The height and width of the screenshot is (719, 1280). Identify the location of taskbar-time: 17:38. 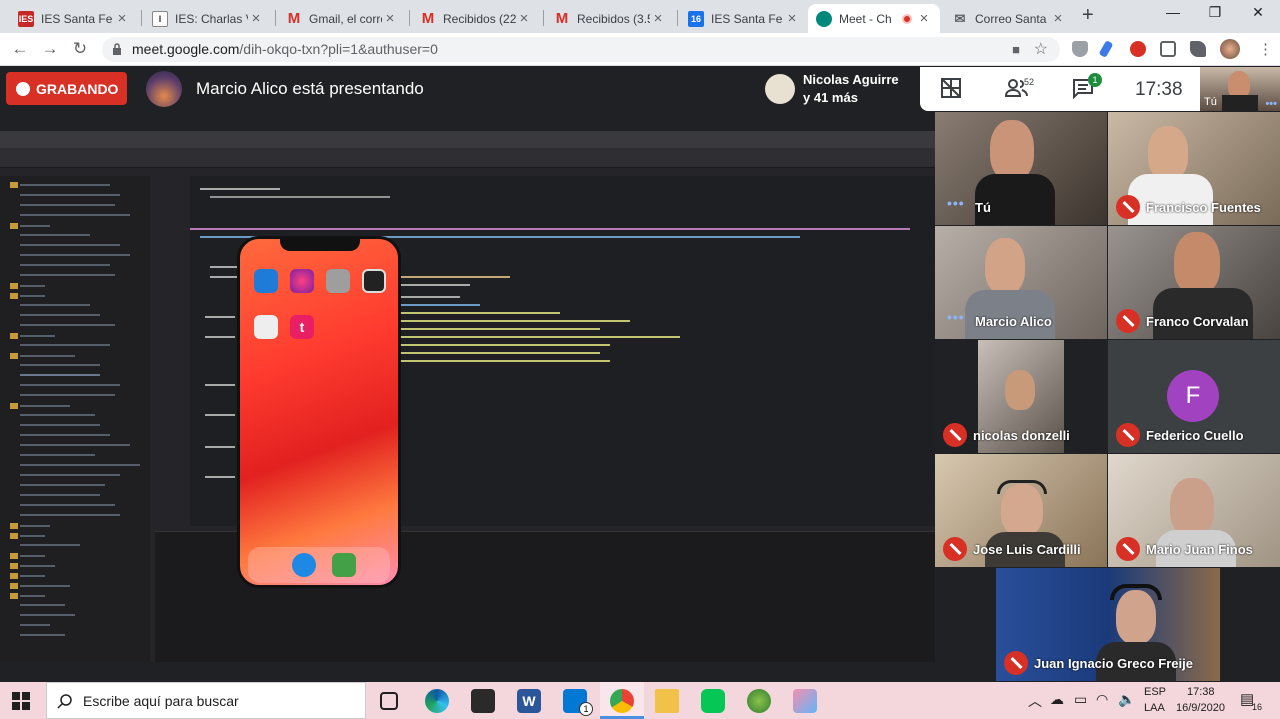
(1201, 692).